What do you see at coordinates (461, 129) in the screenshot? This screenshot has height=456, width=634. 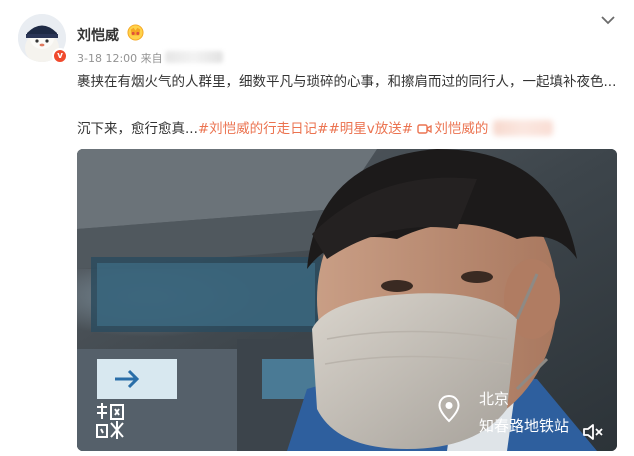 I see `video-link-label: 刘恺威的` at bounding box center [461, 129].